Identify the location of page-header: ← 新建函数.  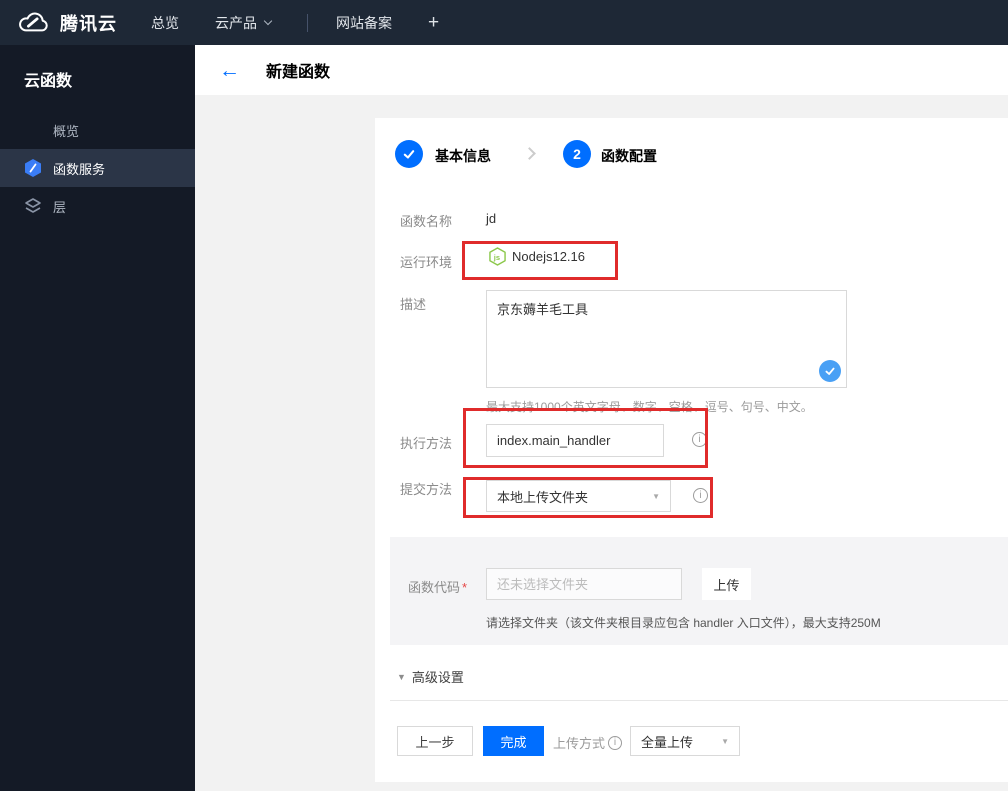
(601, 70).